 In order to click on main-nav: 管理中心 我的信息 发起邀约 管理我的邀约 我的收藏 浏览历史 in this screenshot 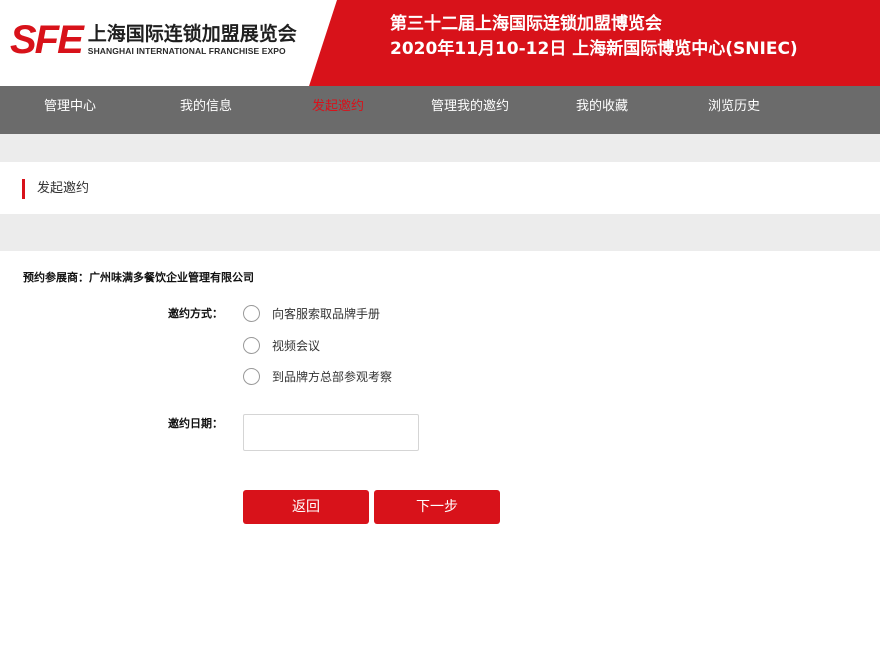, I will do `click(440, 110)`.